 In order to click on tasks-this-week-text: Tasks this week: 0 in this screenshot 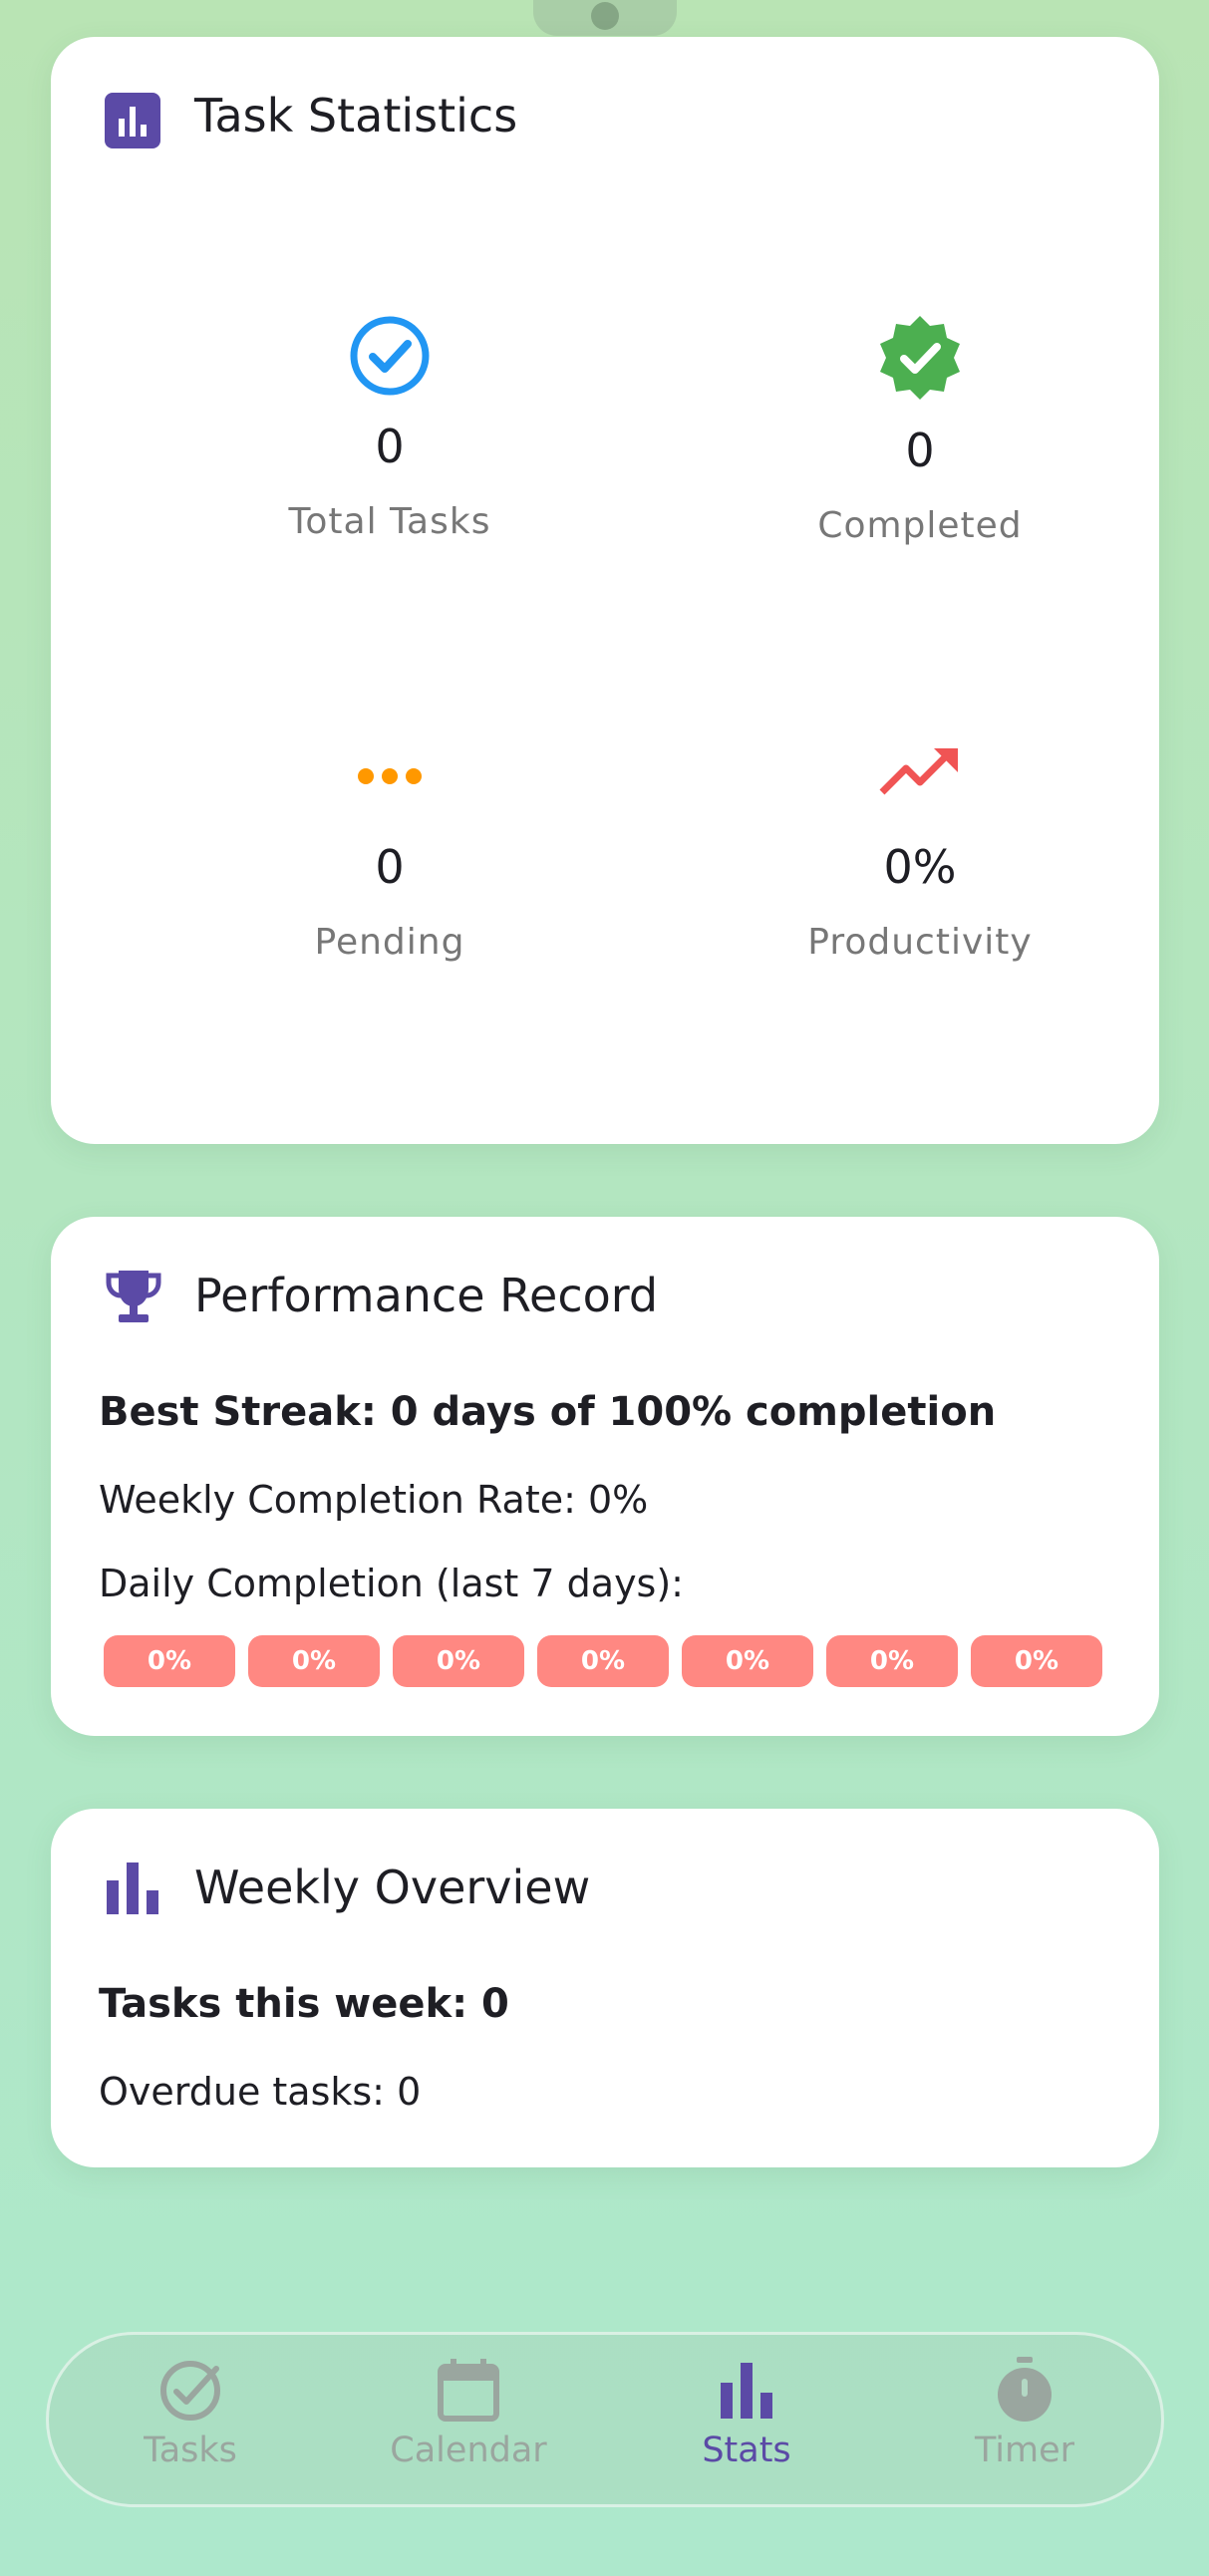, I will do `click(304, 2004)`.